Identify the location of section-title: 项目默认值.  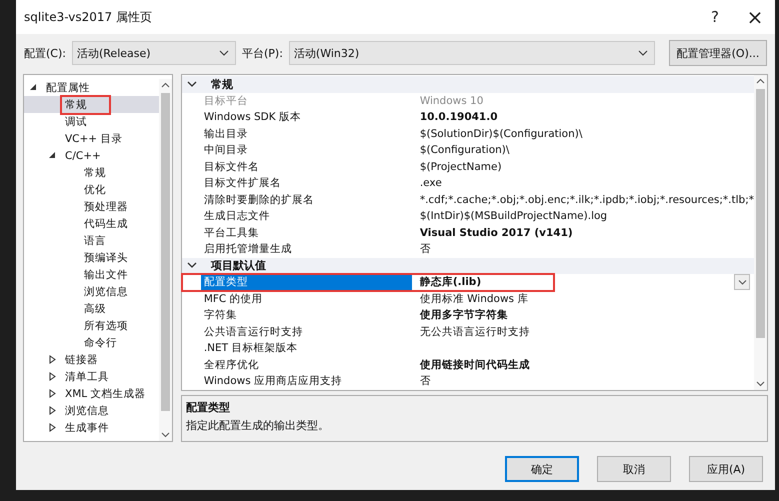
(238, 266).